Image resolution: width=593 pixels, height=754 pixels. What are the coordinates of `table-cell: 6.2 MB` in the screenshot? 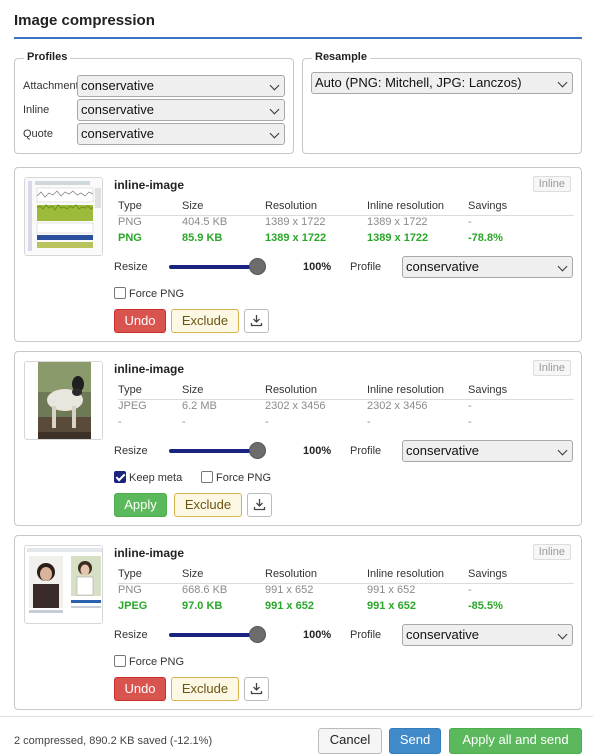 It's located at (199, 406).